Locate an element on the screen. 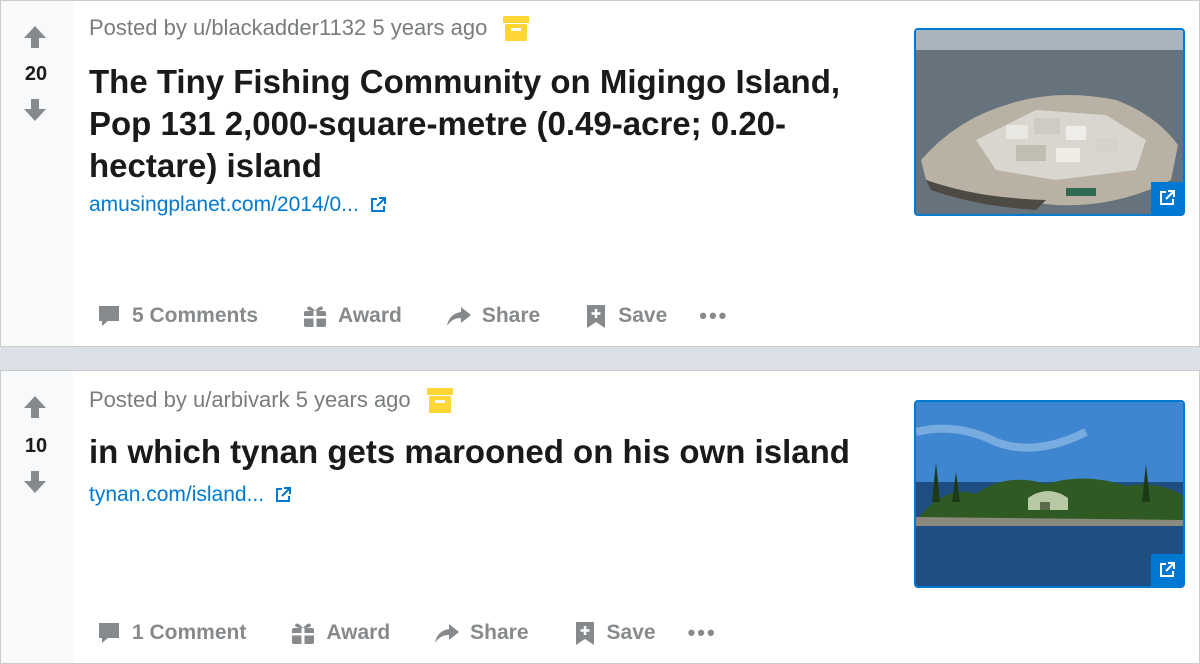 This screenshot has height=664, width=1200. vote-column: 10 is located at coordinates (37, 517).